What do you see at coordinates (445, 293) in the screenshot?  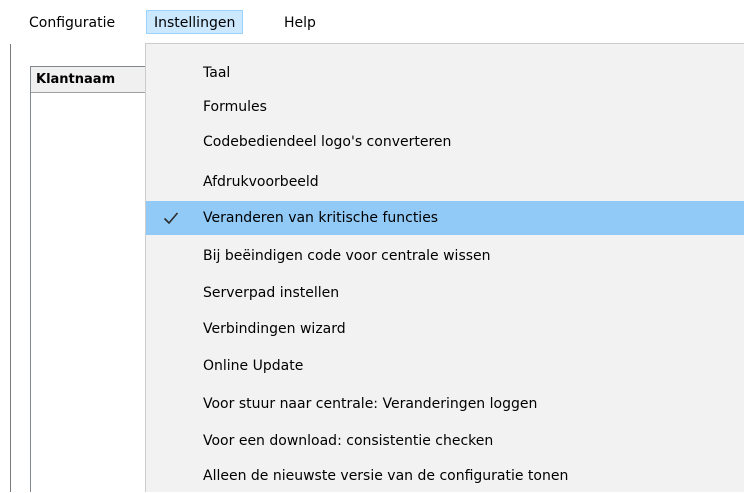 I see `menu-item-serverpad: Serverpad instellen` at bounding box center [445, 293].